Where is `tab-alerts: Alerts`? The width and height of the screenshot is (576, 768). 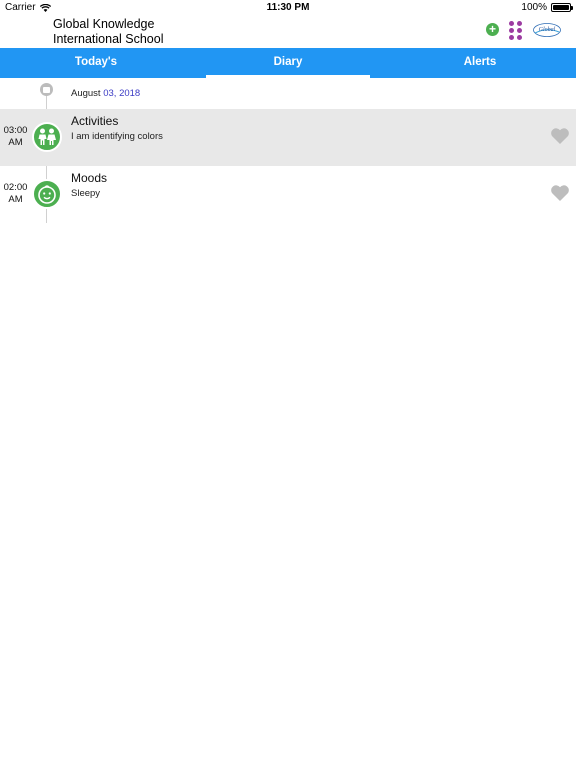 tab-alerts: Alerts is located at coordinates (480, 63).